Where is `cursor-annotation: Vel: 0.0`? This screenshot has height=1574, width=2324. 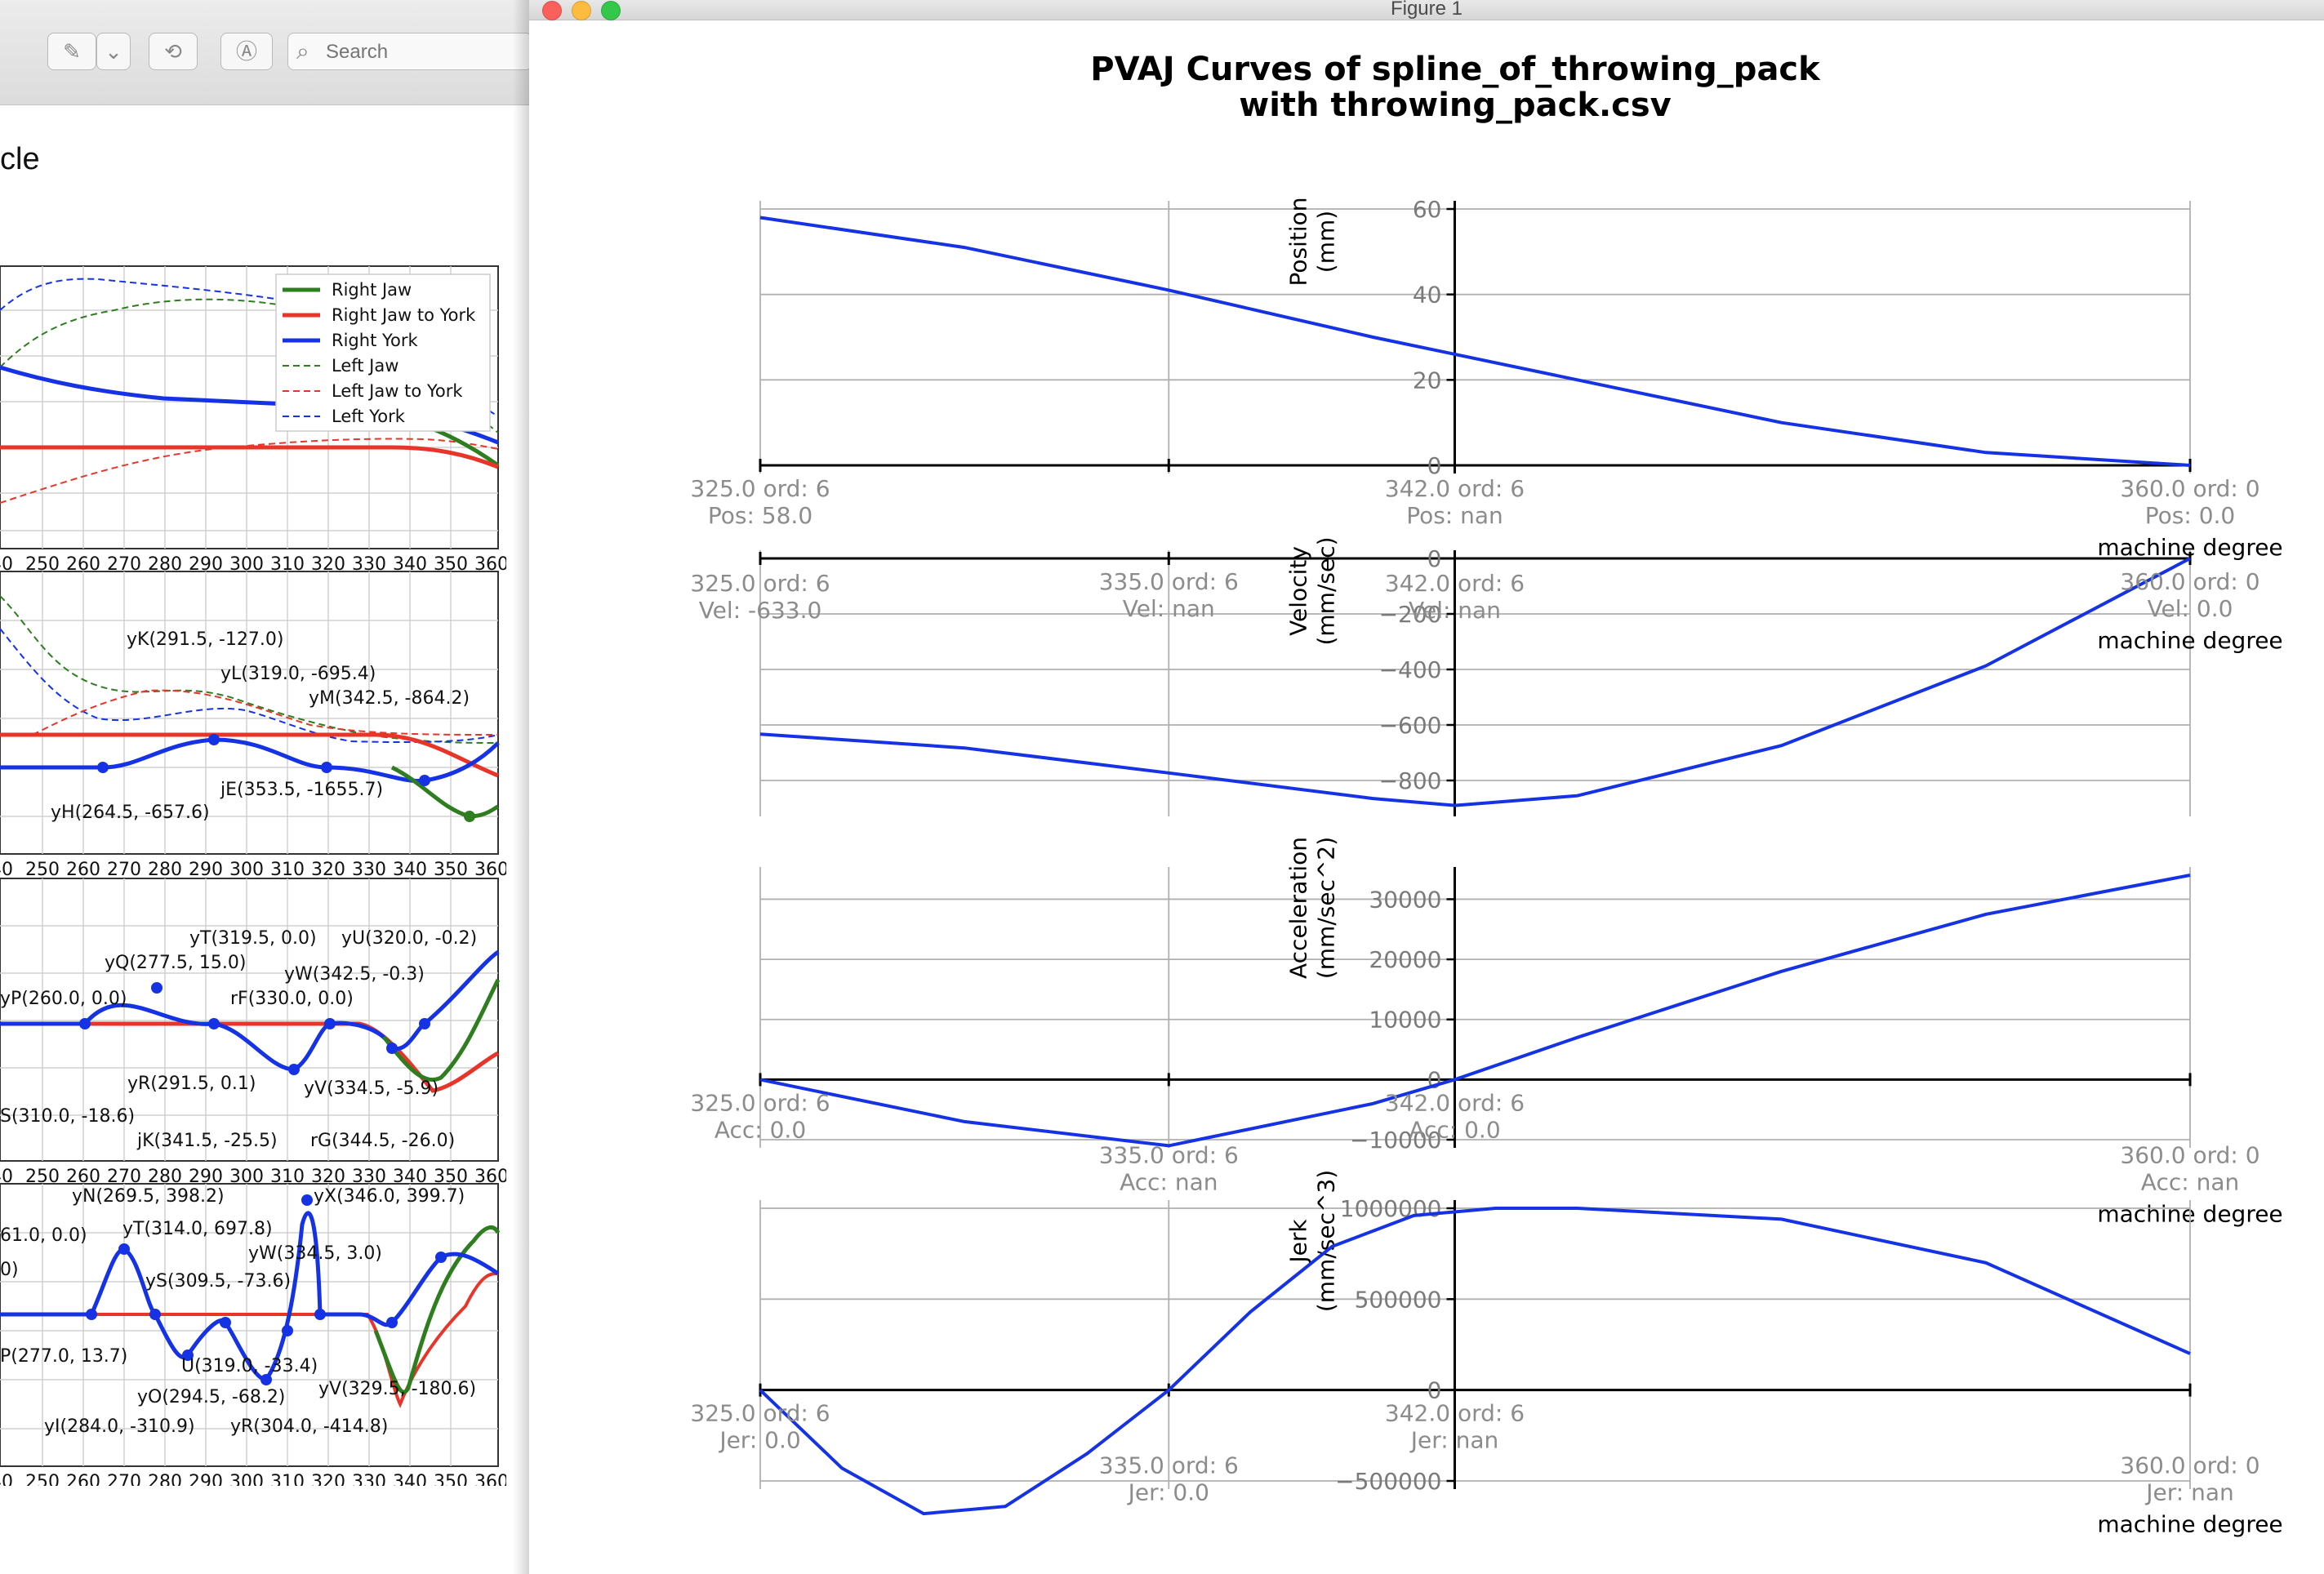
cursor-annotation: Vel: 0.0 is located at coordinates (2190, 608).